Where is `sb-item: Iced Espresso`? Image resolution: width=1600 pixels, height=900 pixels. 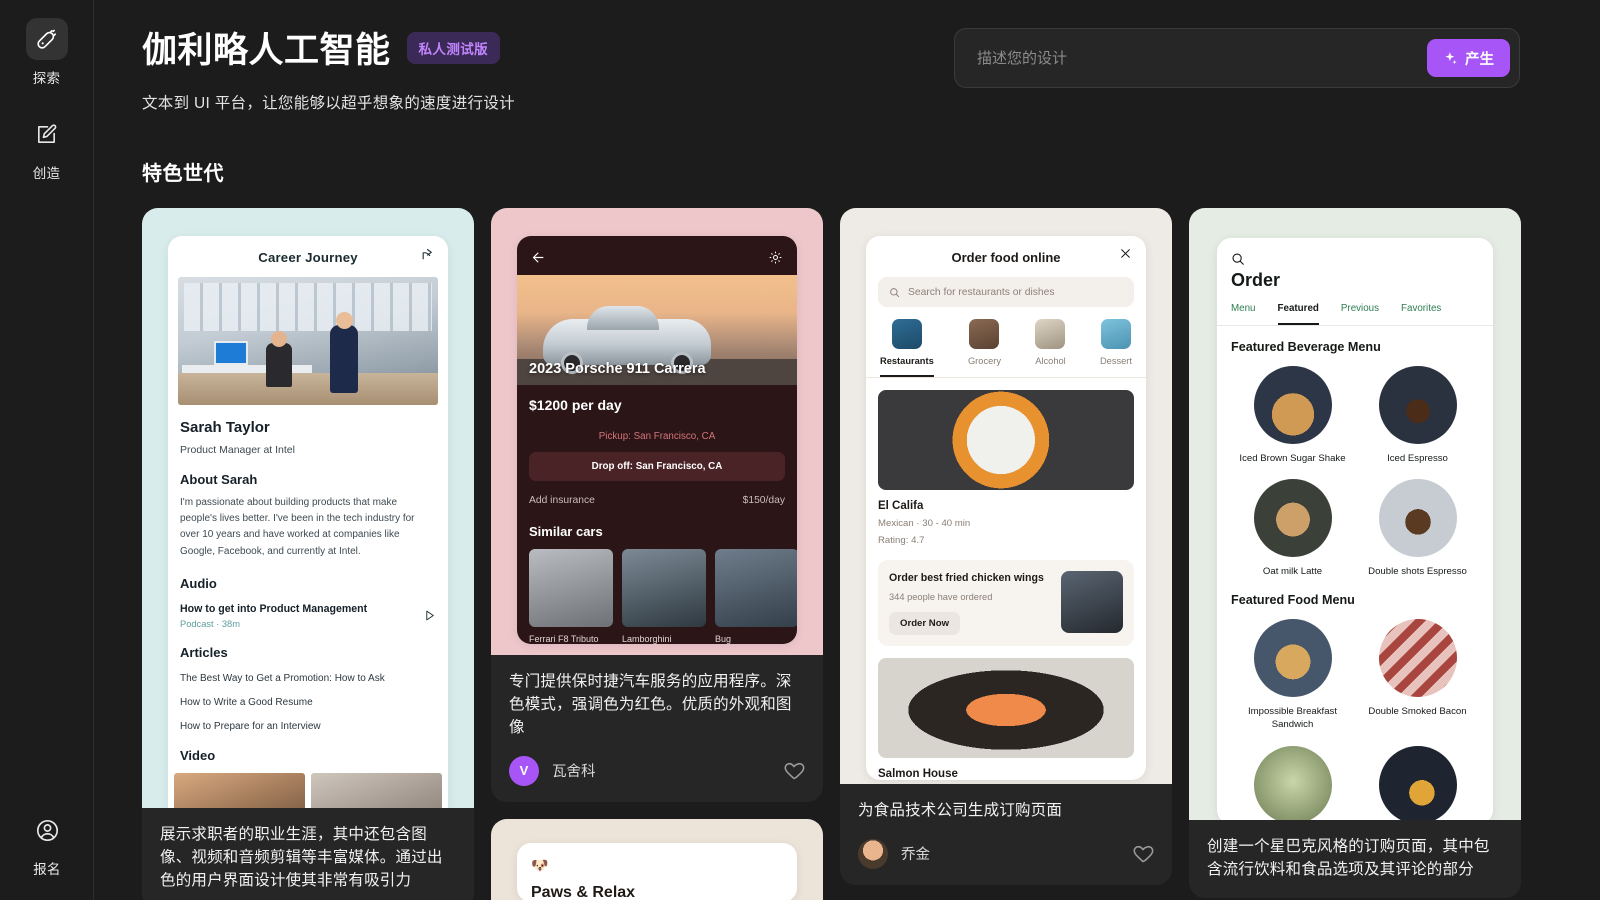 sb-item: Iced Espresso is located at coordinates (1417, 415).